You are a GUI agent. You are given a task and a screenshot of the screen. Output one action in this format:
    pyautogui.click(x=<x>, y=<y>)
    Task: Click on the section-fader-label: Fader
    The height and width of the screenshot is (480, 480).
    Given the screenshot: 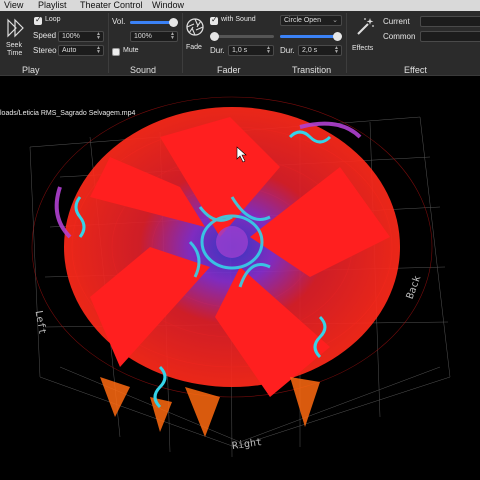 What is the action you would take?
    pyautogui.click(x=229, y=70)
    